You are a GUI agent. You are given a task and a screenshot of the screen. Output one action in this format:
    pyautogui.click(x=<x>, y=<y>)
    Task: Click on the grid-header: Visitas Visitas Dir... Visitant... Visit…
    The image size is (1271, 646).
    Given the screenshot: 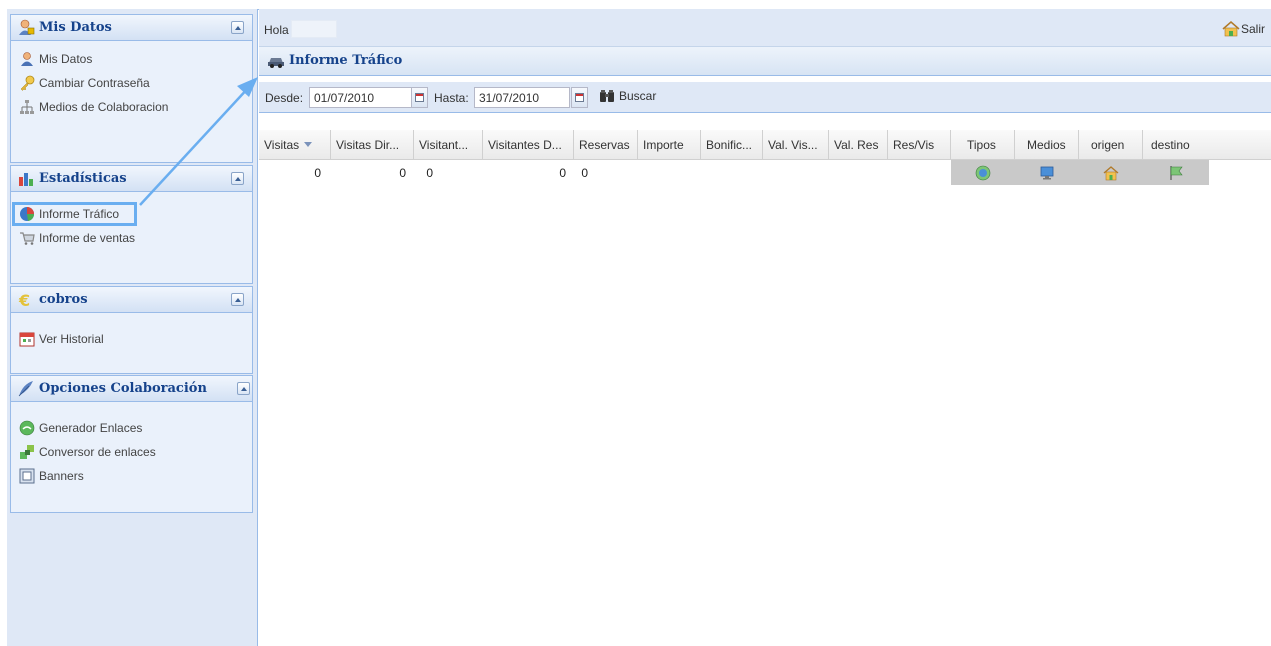 What is the action you would take?
    pyautogui.click(x=765, y=145)
    